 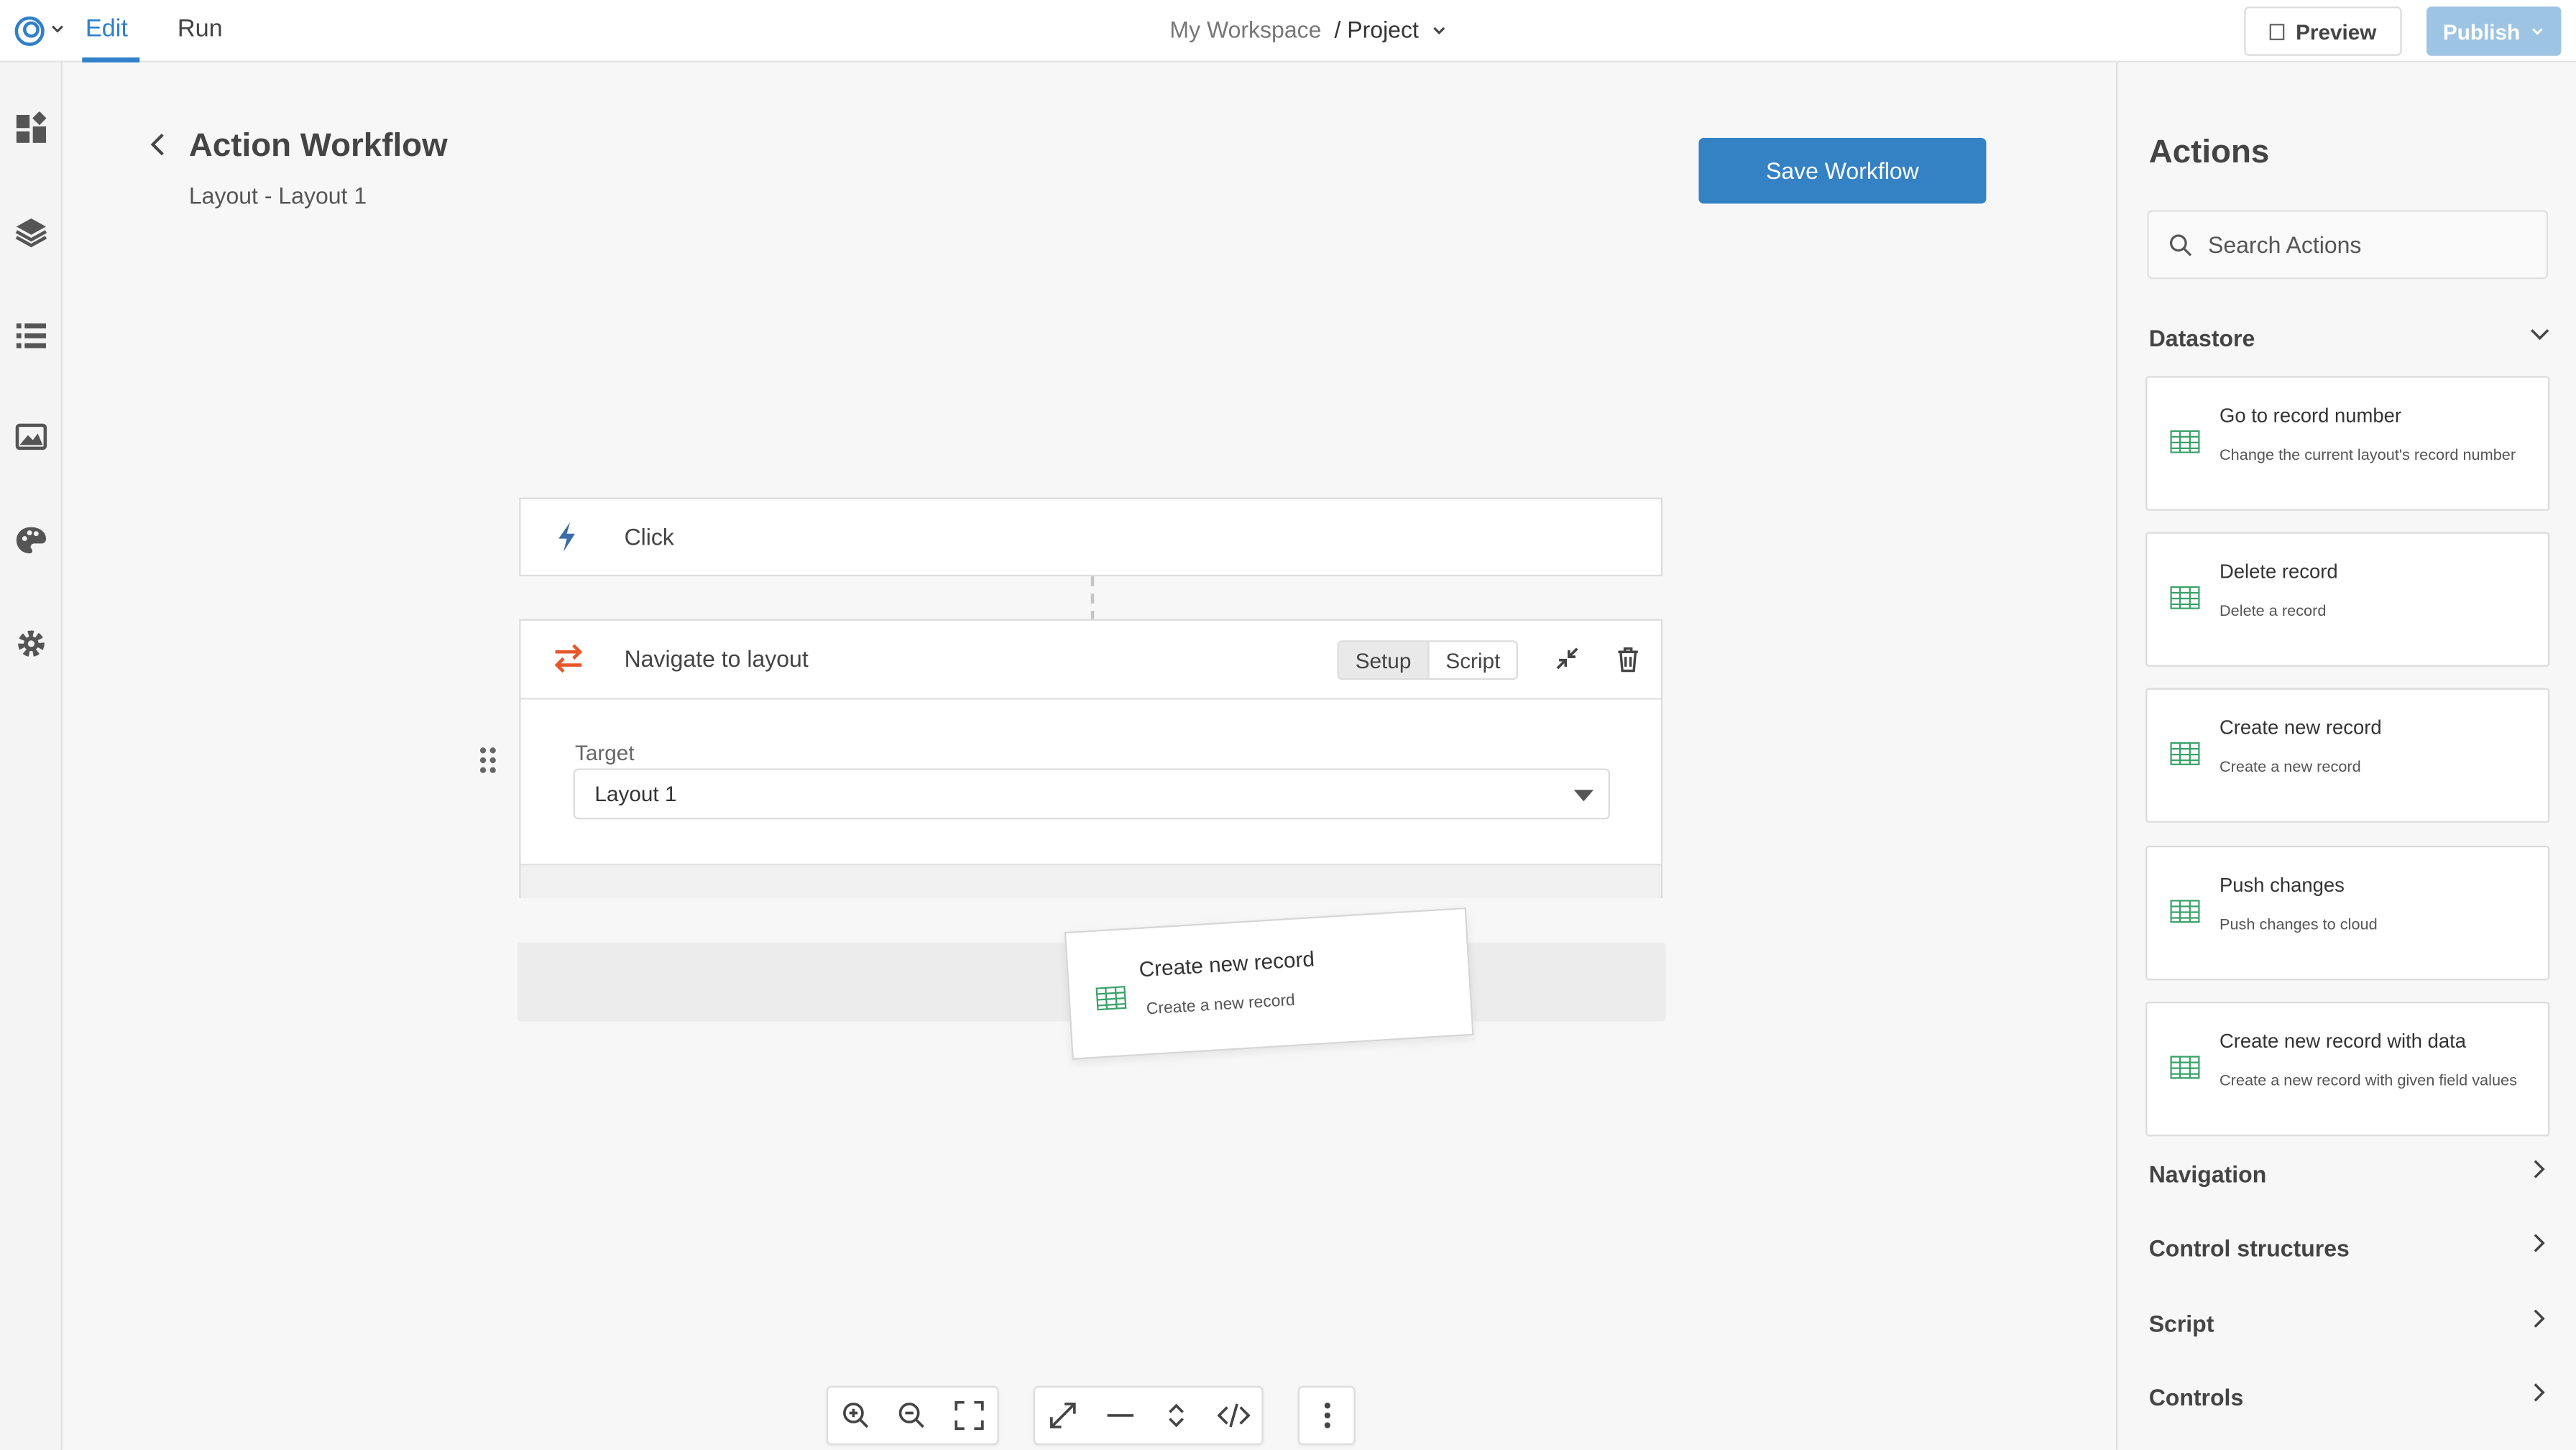 What do you see at coordinates (1226, 964) in the screenshot?
I see `drag-ghost-title: Create new record` at bounding box center [1226, 964].